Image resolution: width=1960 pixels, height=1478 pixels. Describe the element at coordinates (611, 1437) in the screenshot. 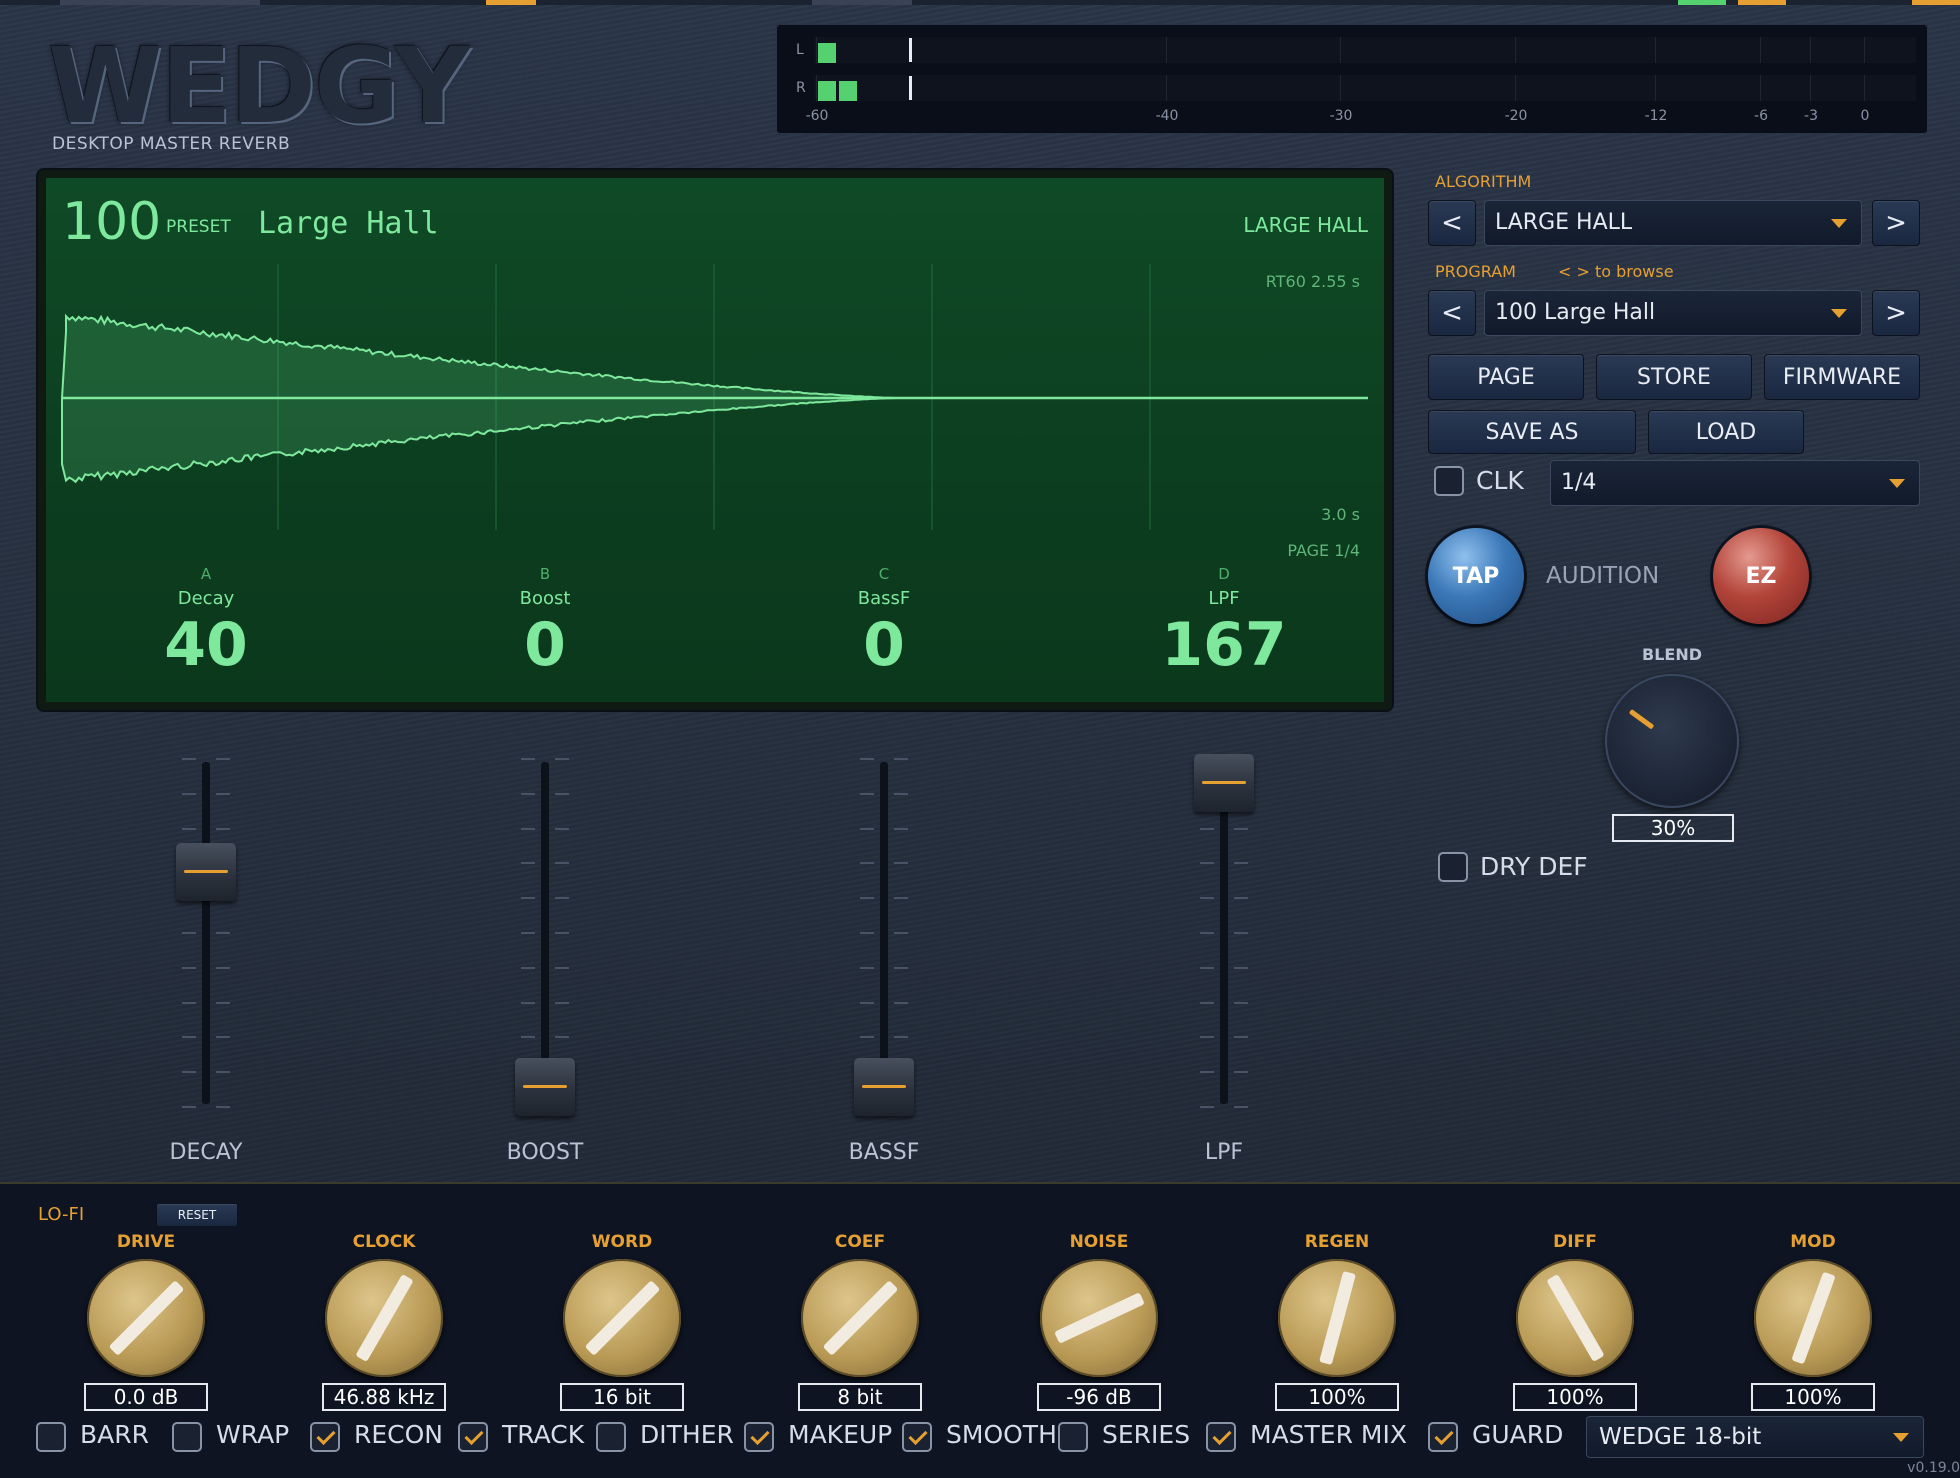

I see `option-checkbox-dither` at that location.